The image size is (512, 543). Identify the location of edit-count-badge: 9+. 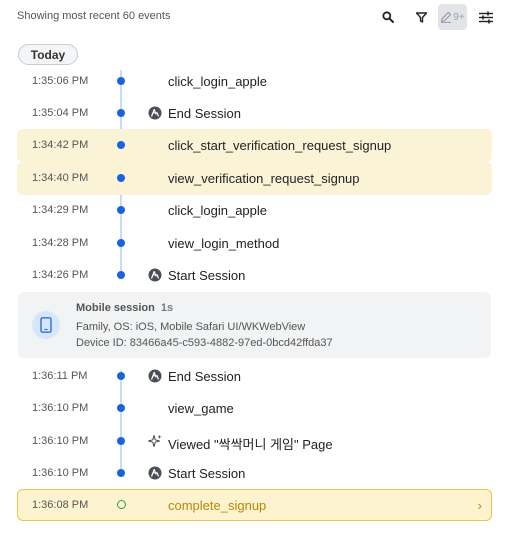
(459, 17).